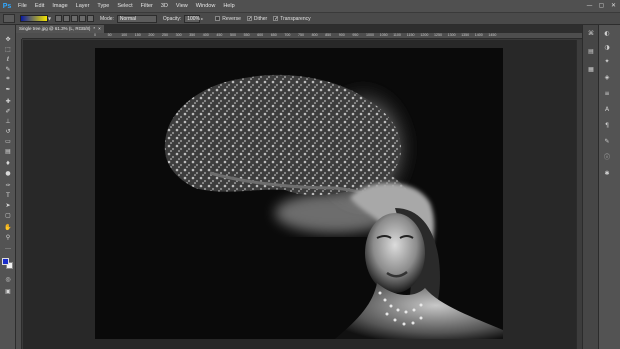  I want to click on history-panel-icon: ⌘, so click(591, 33).